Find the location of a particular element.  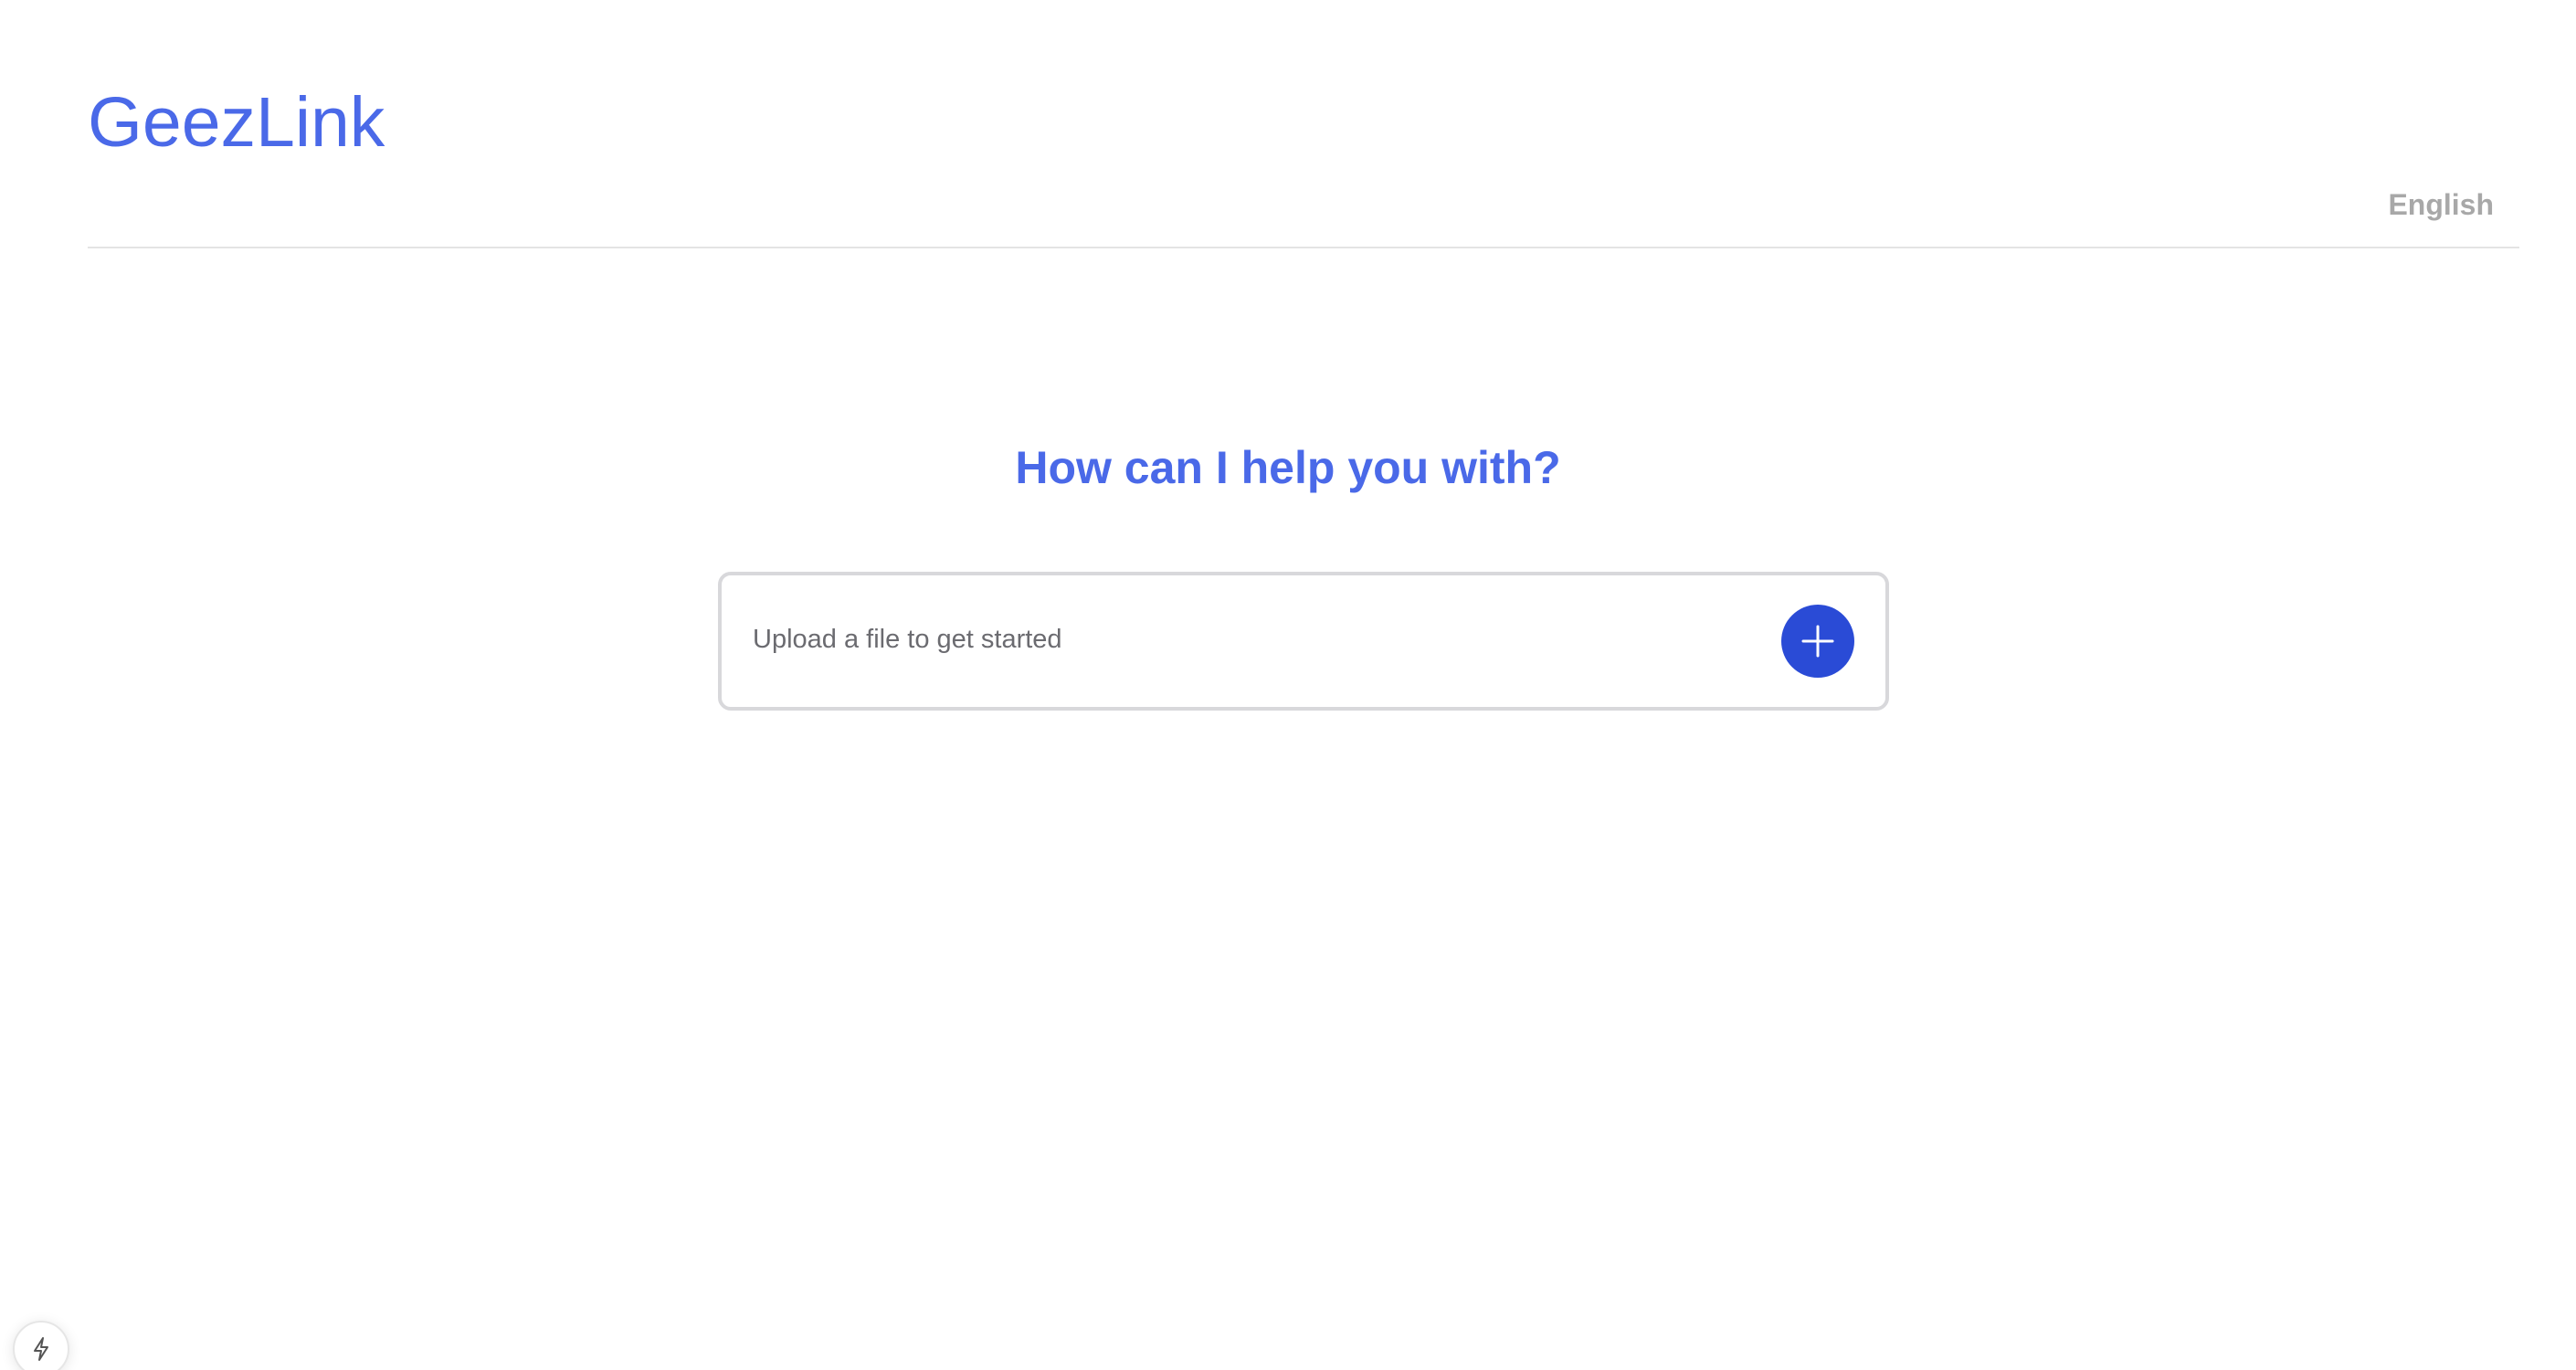

plus-icon is located at coordinates (1817, 641).